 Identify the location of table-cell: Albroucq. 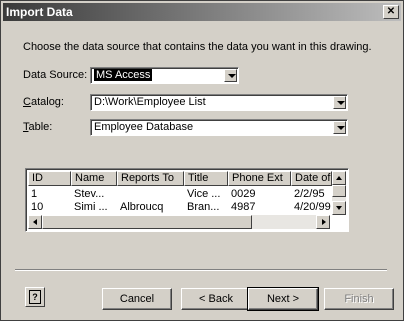
(142, 207).